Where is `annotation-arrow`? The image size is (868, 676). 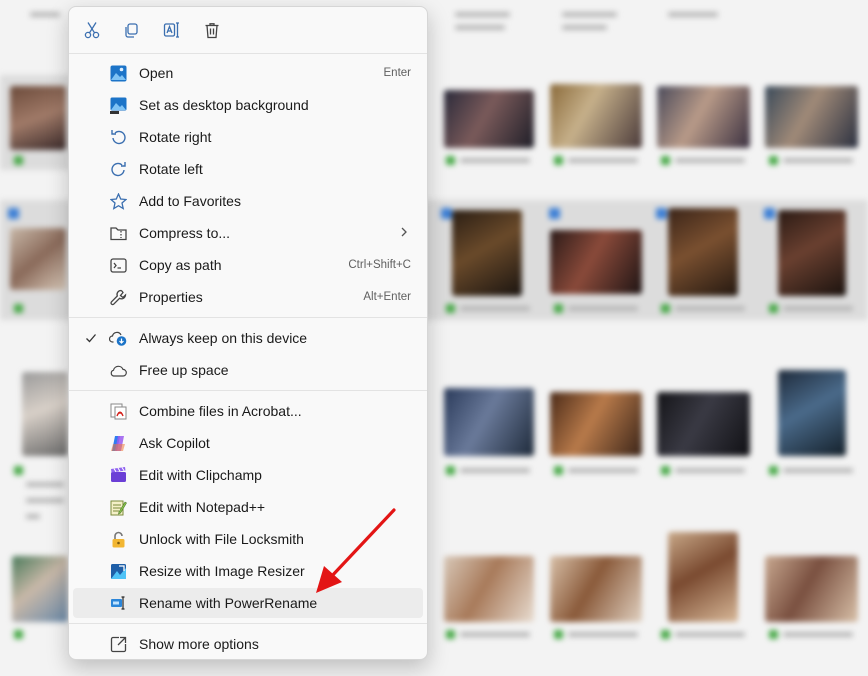
annotation-arrow is located at coordinates (356, 550).